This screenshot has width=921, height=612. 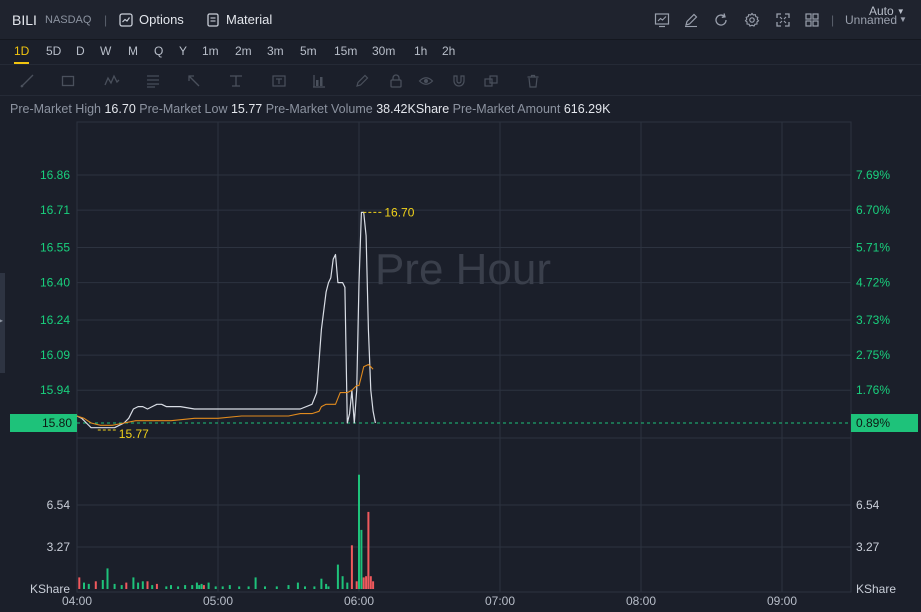 What do you see at coordinates (868, 505) in the screenshot?
I see `volume-tick-right: 6.54` at bounding box center [868, 505].